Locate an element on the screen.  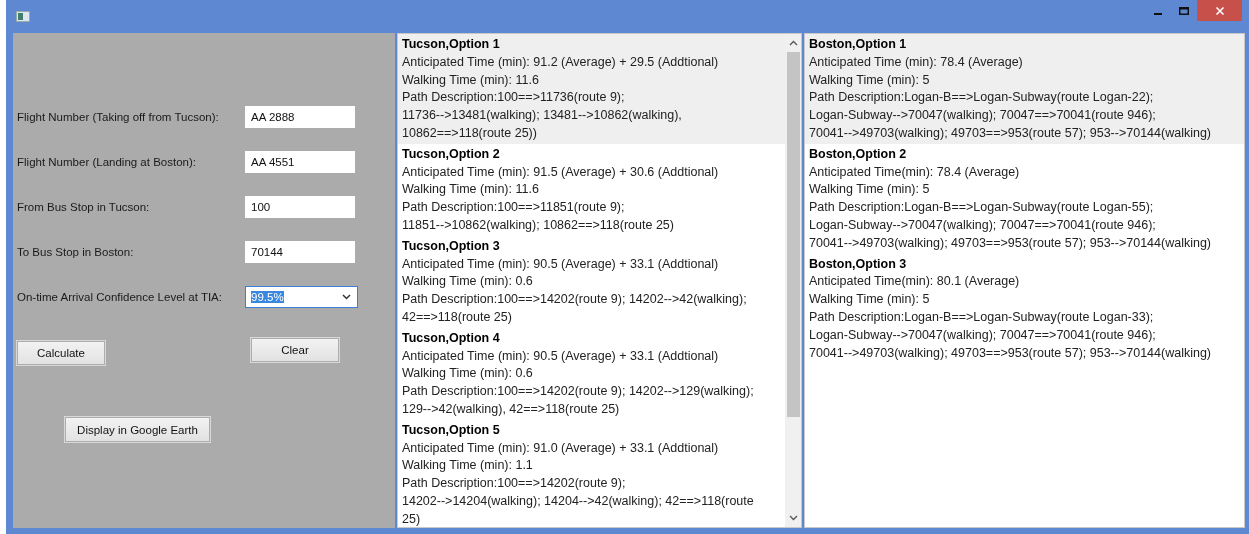
scroll-down-icon is located at coordinates (793, 518).